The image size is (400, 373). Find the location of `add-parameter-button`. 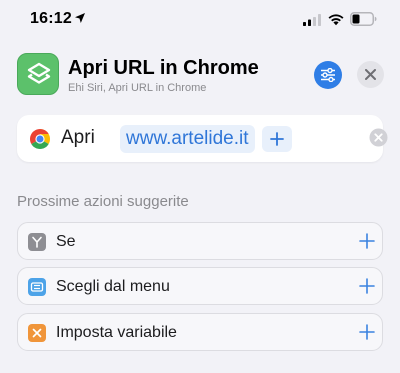

add-parameter-button is located at coordinates (277, 139).